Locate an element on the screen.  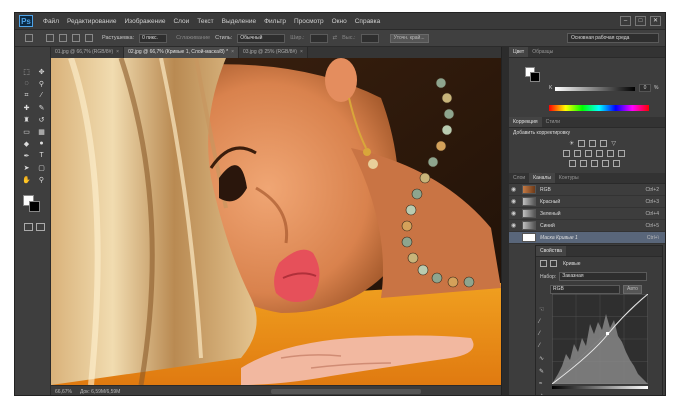
gray-point-eyedropper-icon: ⁄ is located at coordinates (541, 334).